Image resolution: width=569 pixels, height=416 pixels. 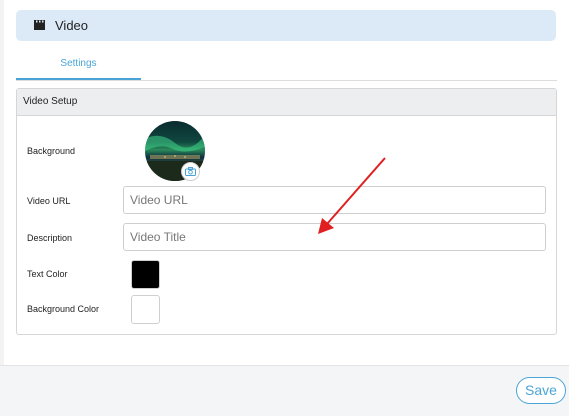 I want to click on clapperboard-icon, so click(x=39, y=26).